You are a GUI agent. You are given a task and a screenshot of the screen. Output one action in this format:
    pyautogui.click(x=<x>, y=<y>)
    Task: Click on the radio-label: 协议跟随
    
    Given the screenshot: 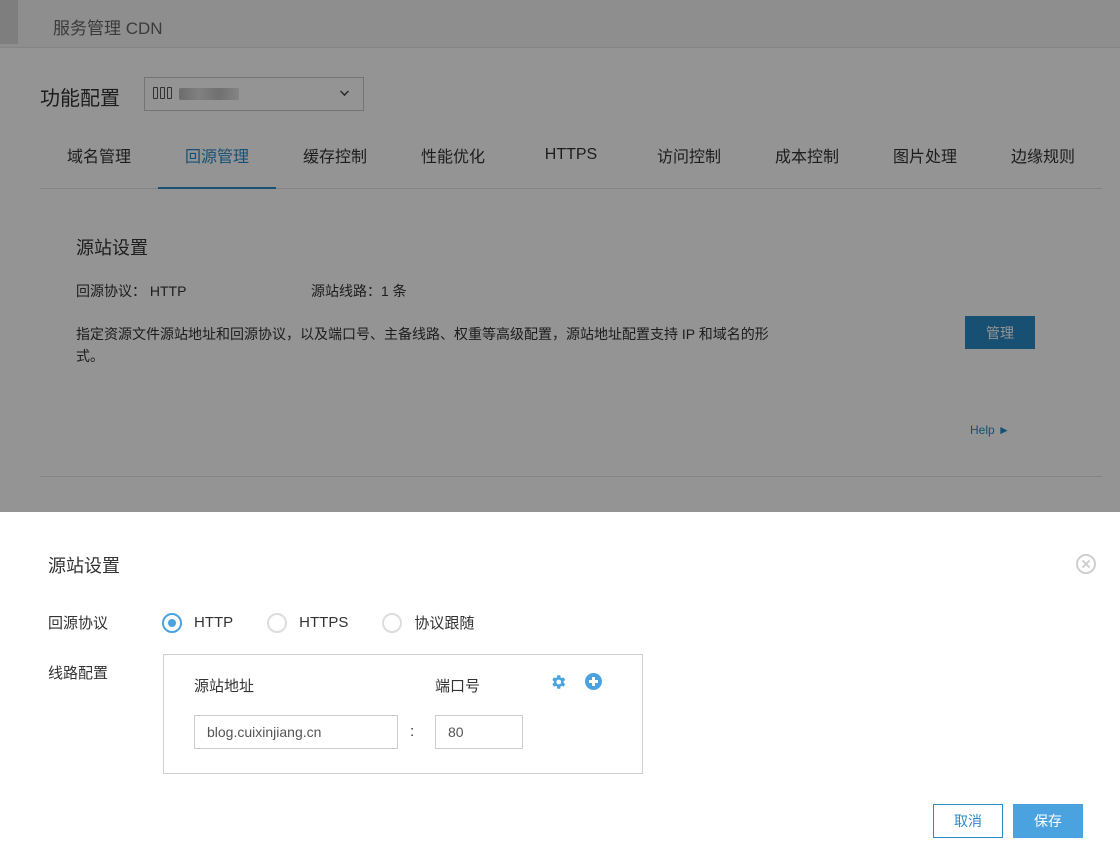 What is the action you would take?
    pyautogui.click(x=444, y=623)
    